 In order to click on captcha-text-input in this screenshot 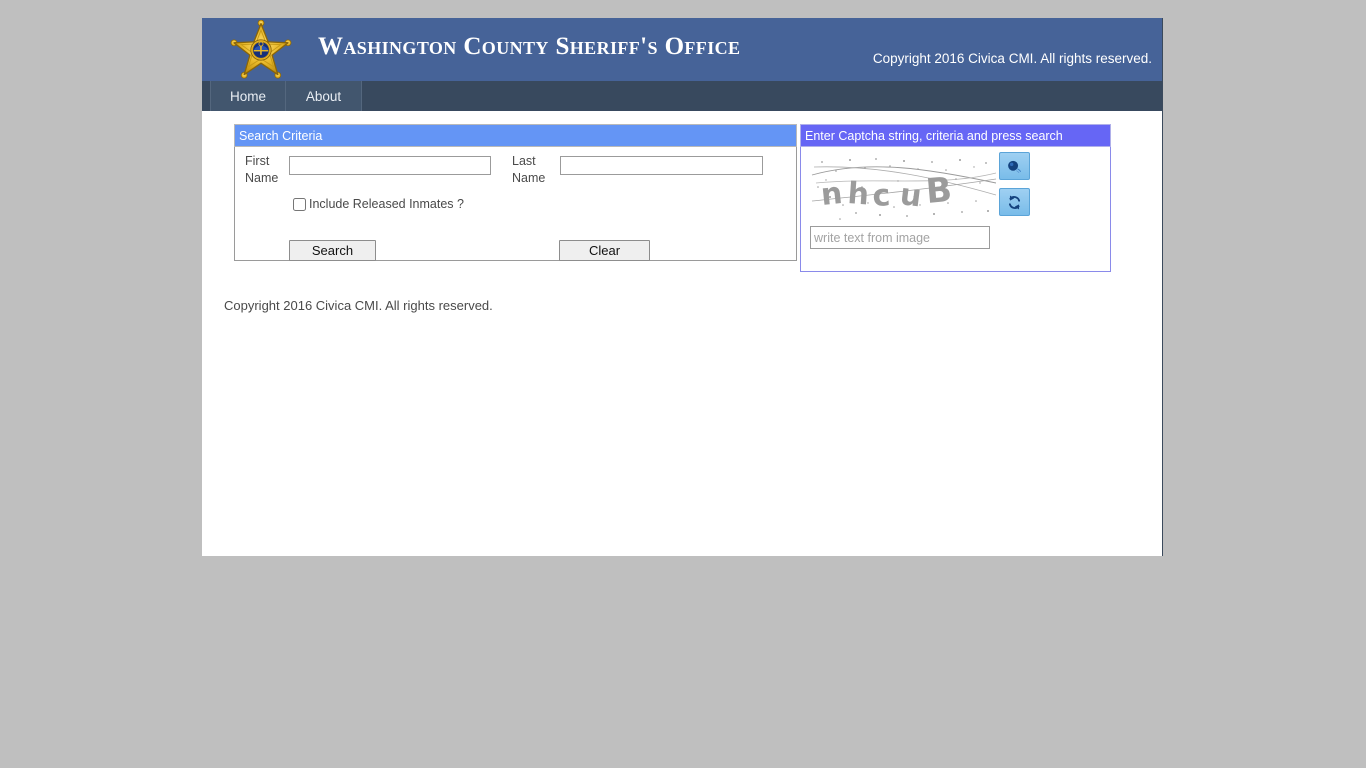, I will do `click(900, 237)`.